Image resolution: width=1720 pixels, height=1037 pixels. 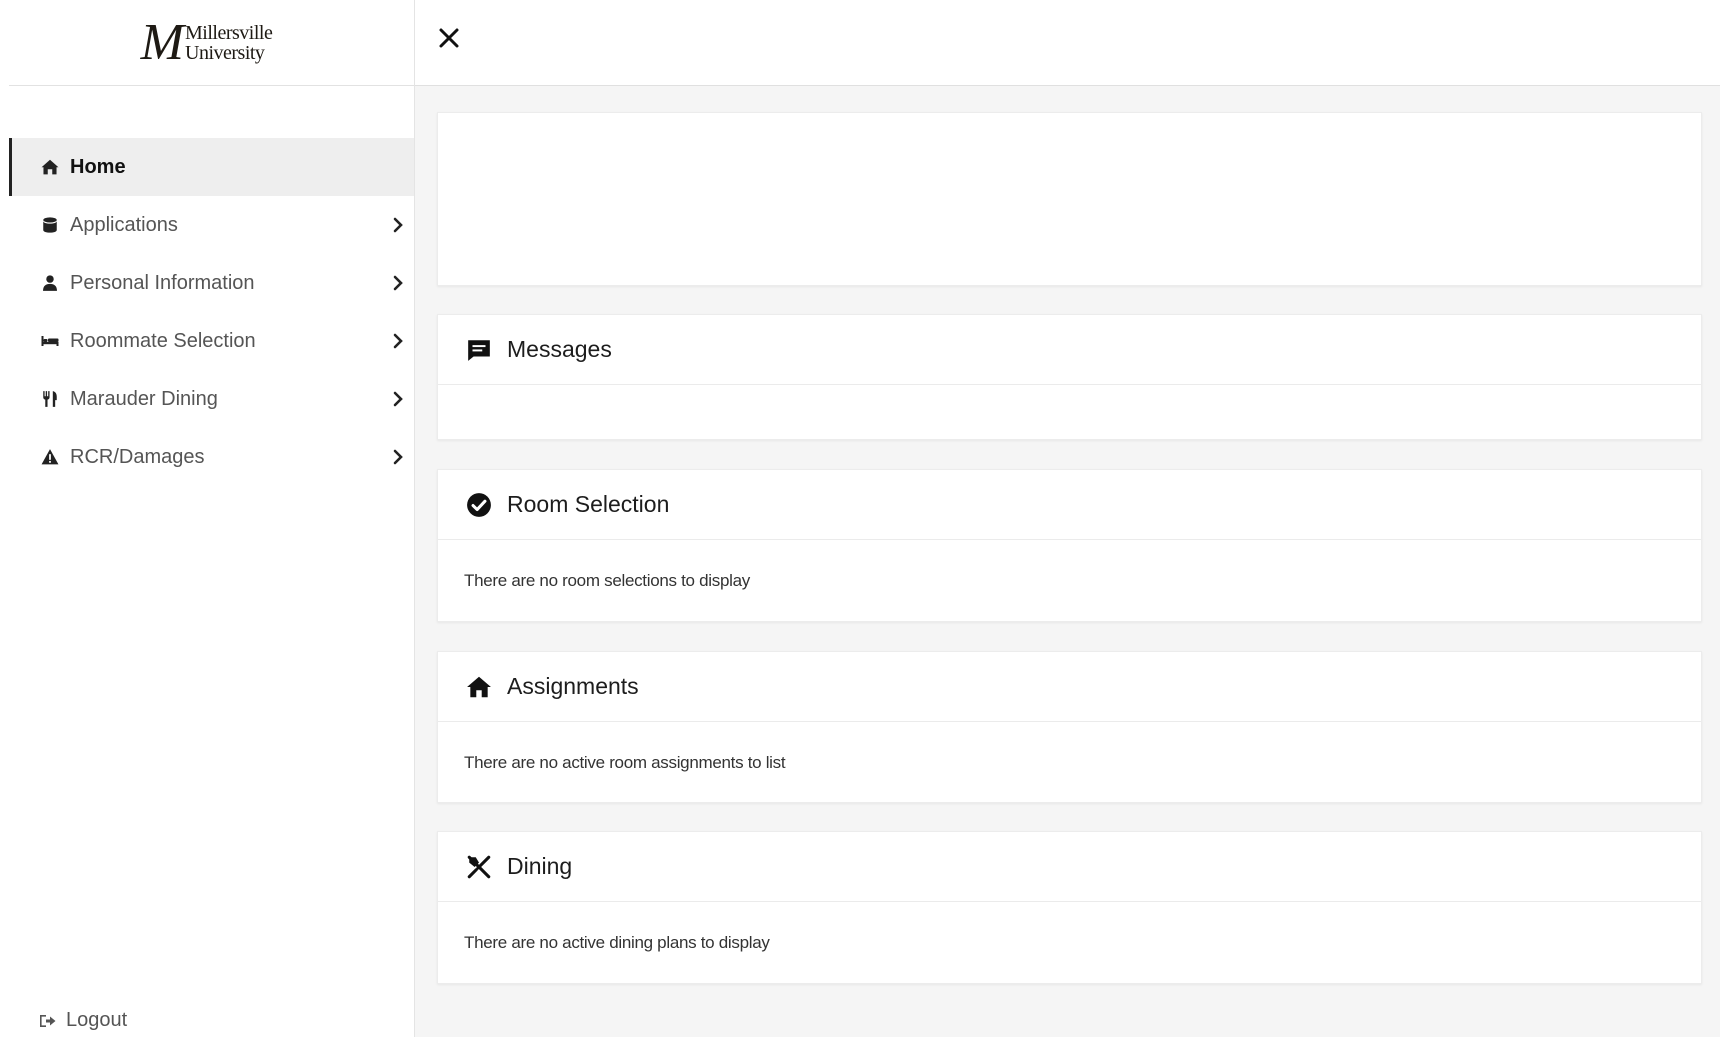 I want to click on card-header: Room Selection, so click(x=1069, y=505).